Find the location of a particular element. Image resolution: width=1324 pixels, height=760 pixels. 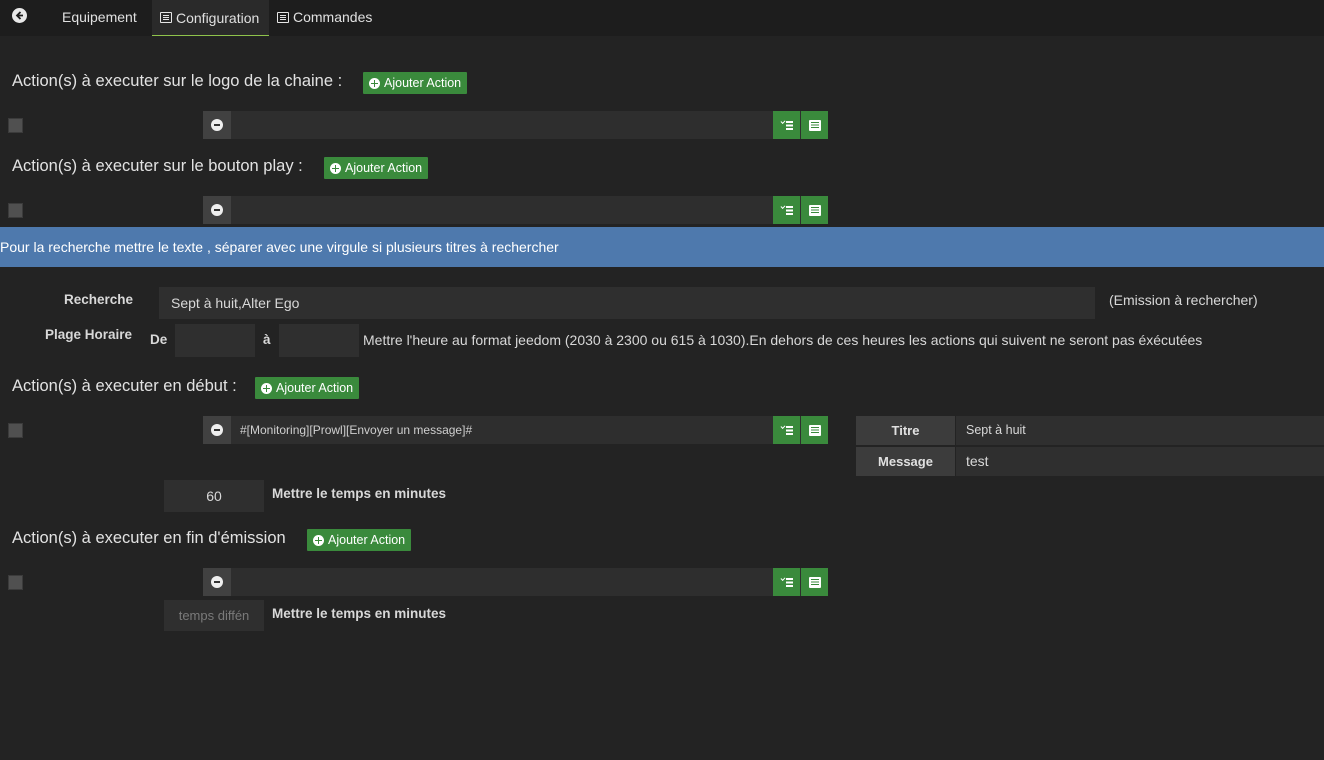

schedule-from-input is located at coordinates (215, 340).